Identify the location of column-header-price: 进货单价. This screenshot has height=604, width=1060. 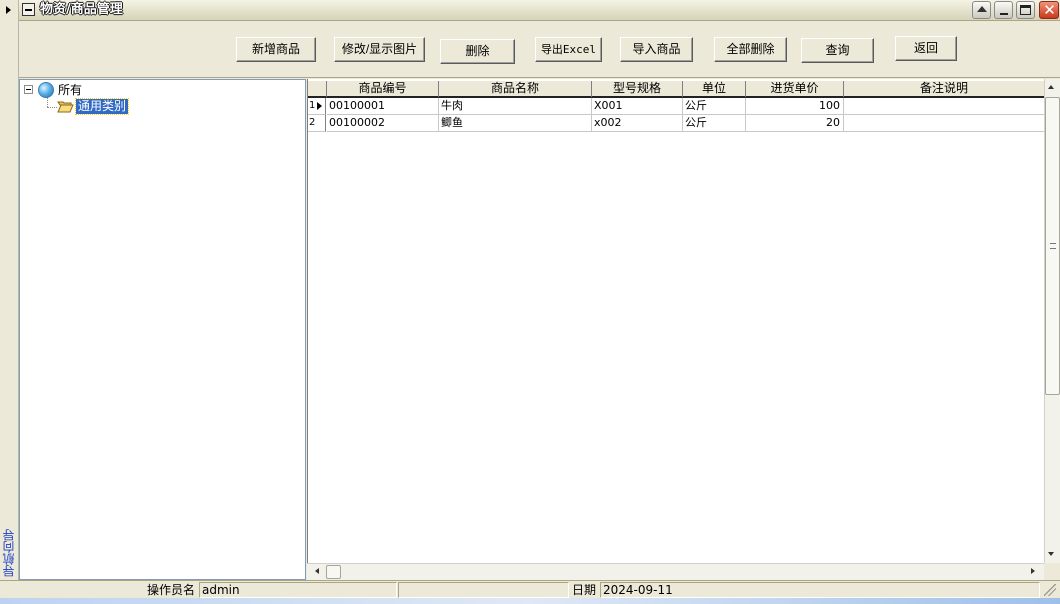
(795, 89).